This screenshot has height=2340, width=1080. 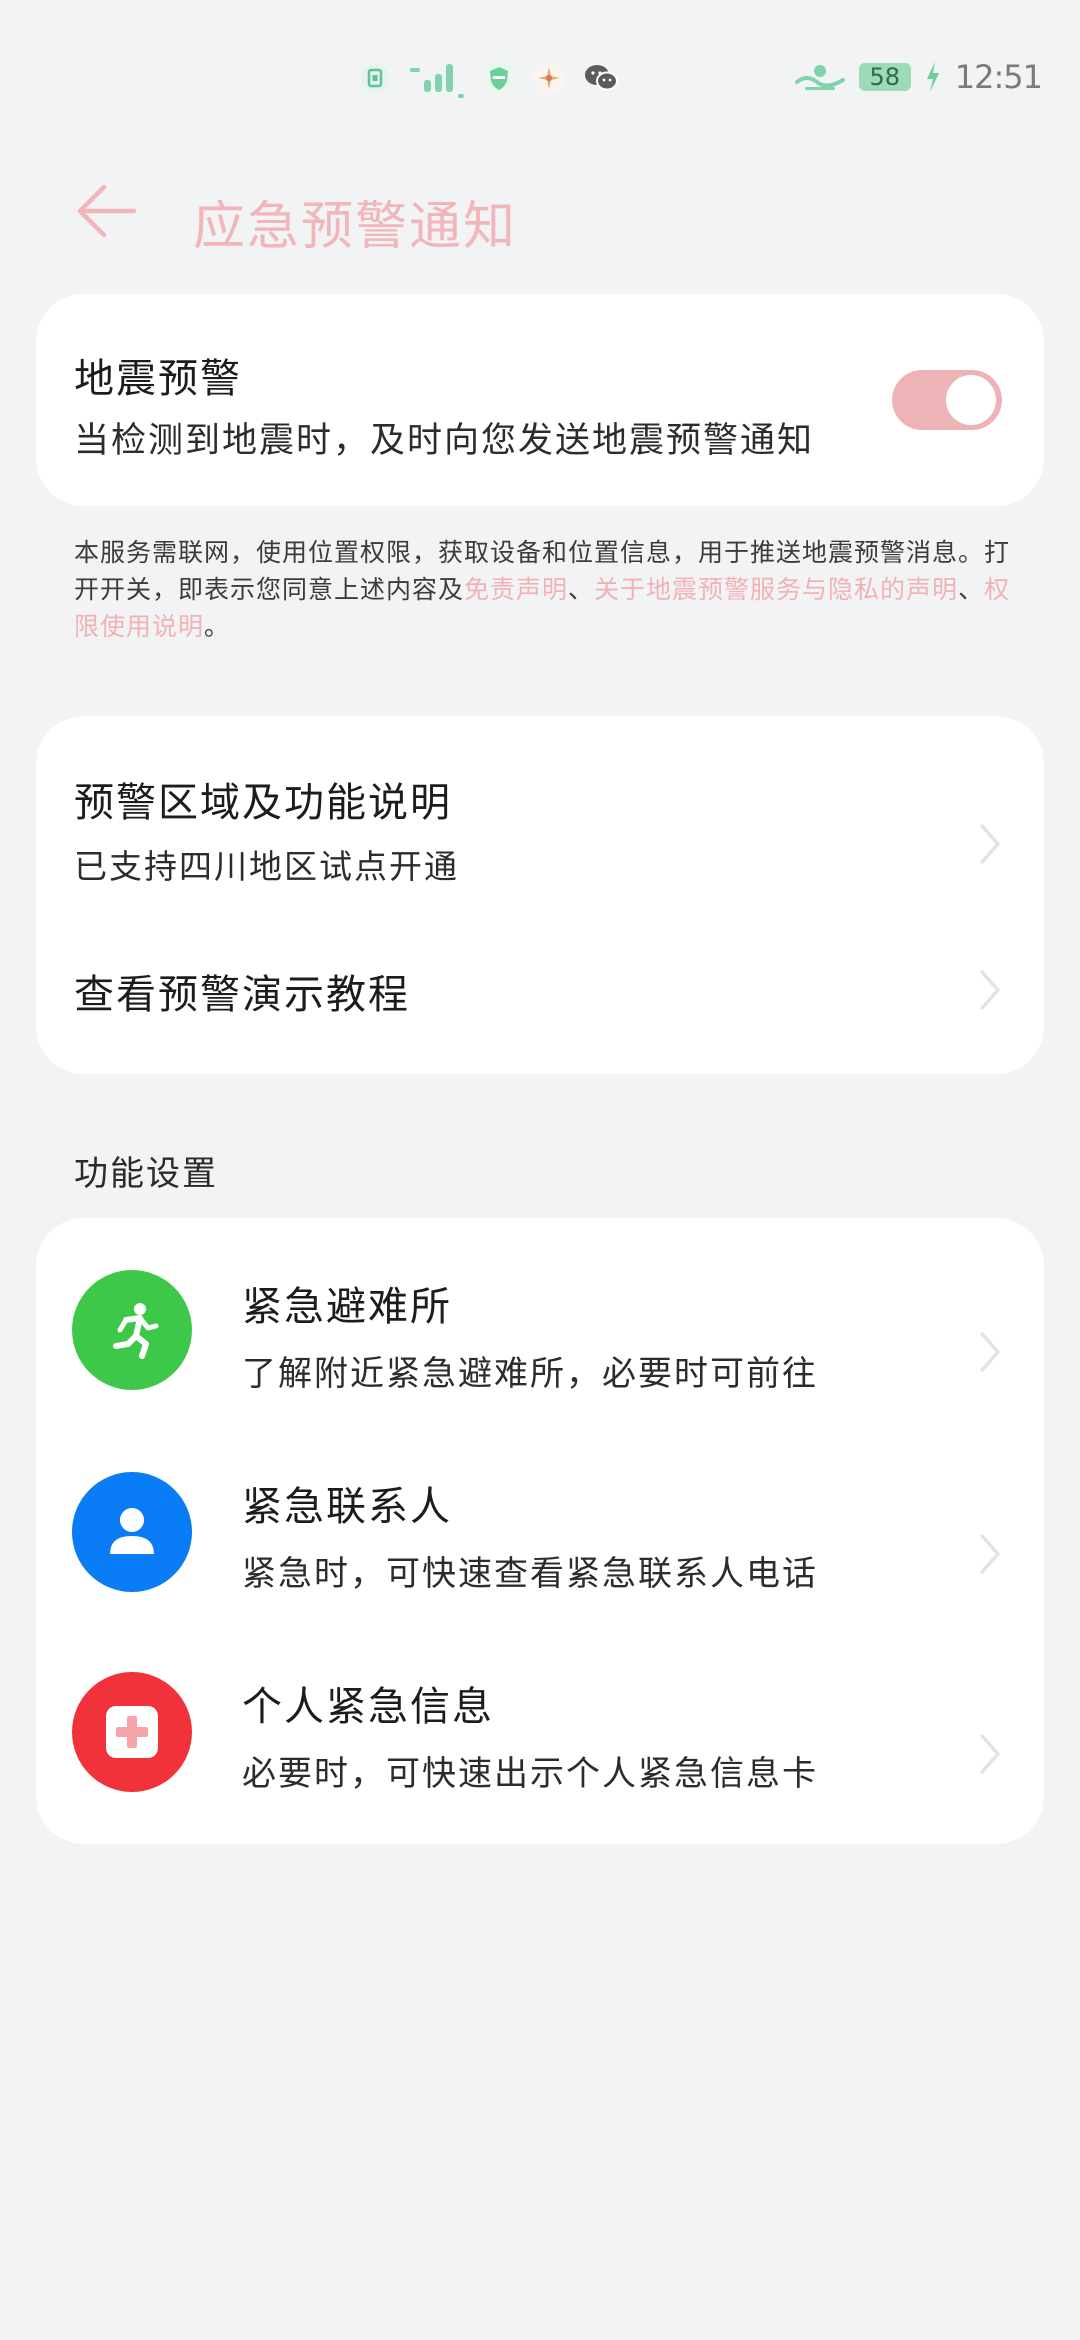 I want to click on privacy-statement-link: 关于地震预警服务与隐私的声明, so click(x=776, y=589).